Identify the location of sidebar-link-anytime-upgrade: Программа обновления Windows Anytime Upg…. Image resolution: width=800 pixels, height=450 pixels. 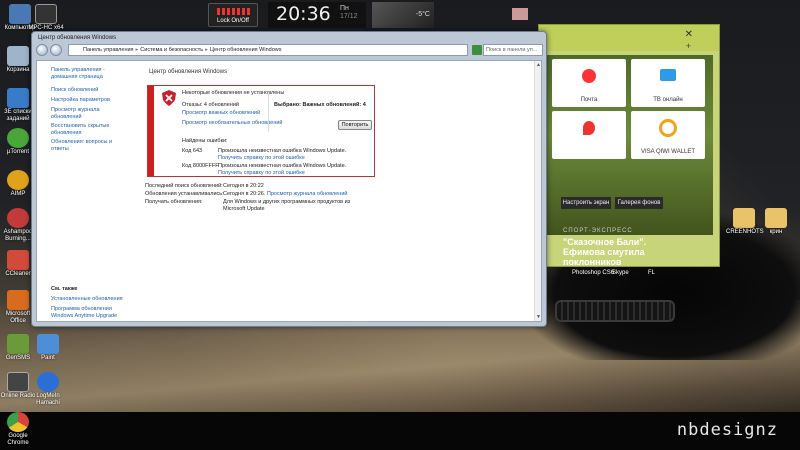
(91, 312).